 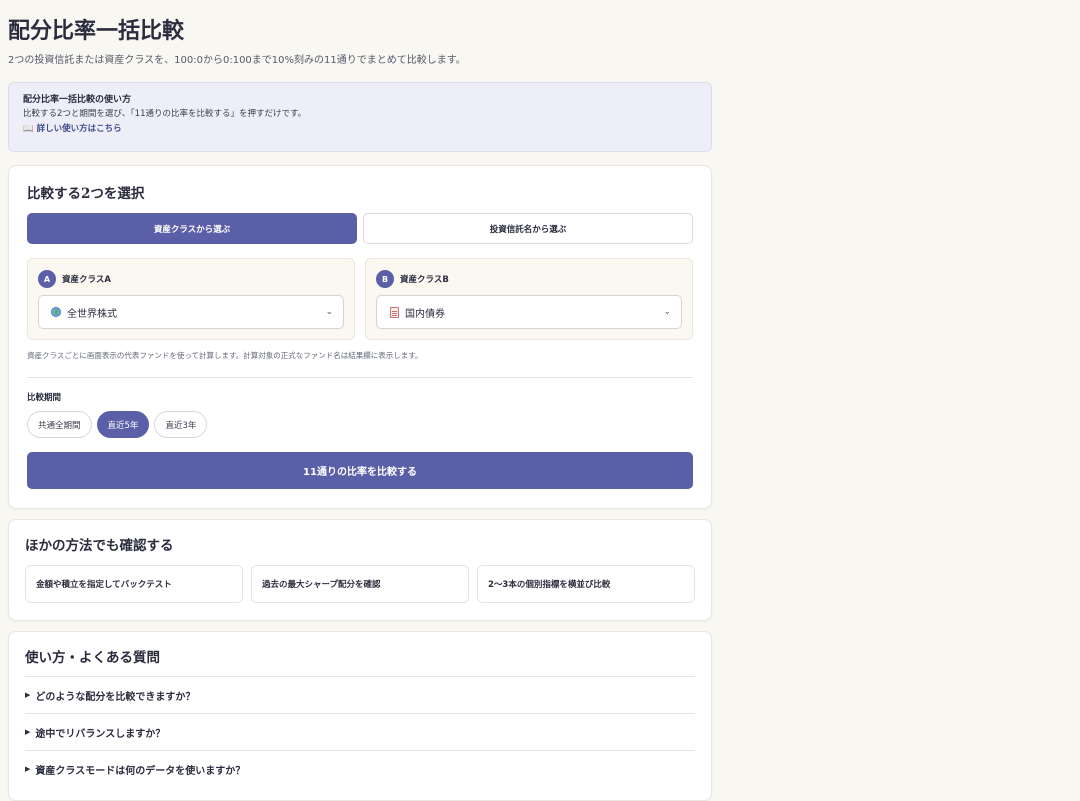 What do you see at coordinates (140, 771) in the screenshot?
I see `faq-question: 資産クラスモードは何のデータを使いますか？` at bounding box center [140, 771].